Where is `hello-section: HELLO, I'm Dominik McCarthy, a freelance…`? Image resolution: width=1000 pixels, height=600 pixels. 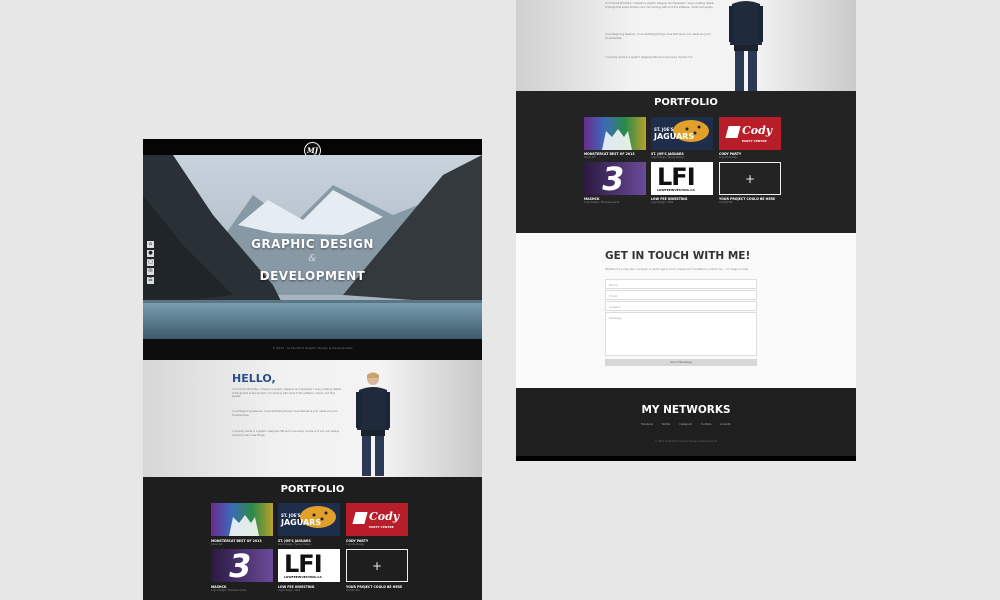 hello-section: HELLO, I'm Dominik McCarthy, a freelance… is located at coordinates (312, 418).